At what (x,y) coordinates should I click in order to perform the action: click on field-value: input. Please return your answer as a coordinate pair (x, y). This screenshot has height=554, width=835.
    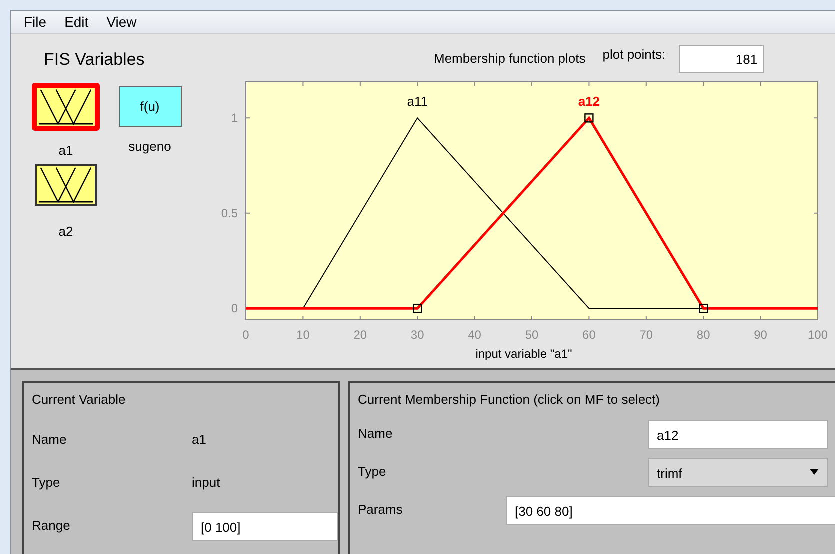
    Looking at the image, I should click on (206, 482).